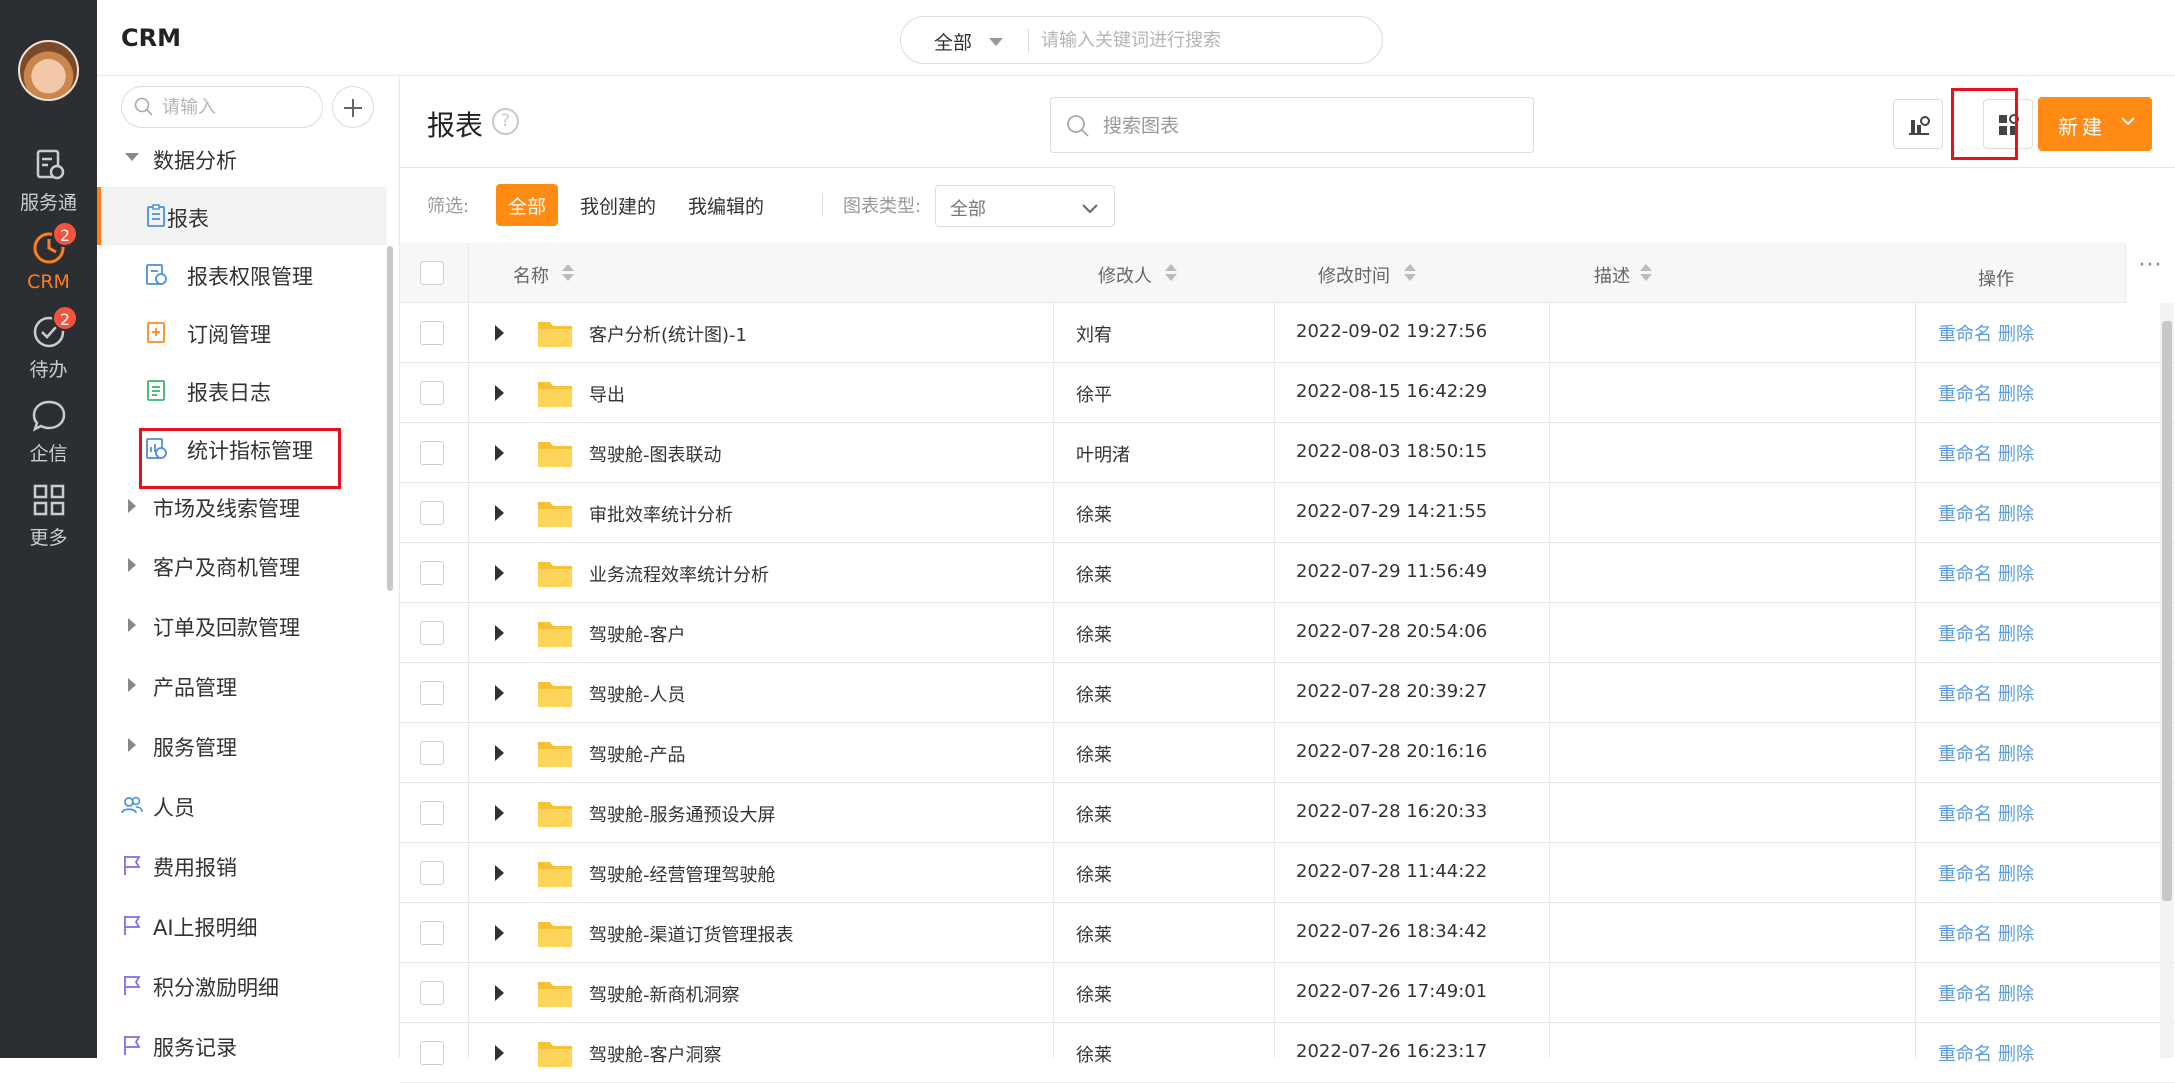 The image size is (2175, 1083). I want to click on select-all-checkbox, so click(432, 273).